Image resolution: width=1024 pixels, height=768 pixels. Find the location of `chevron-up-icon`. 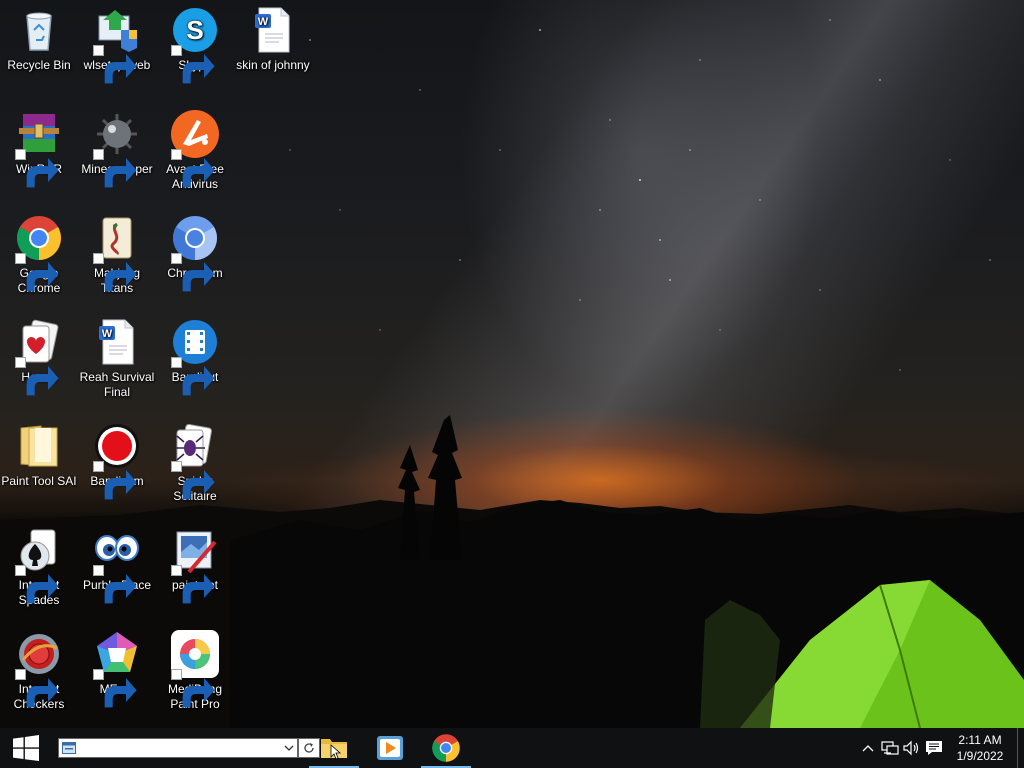

chevron-up-icon is located at coordinates (868, 748).